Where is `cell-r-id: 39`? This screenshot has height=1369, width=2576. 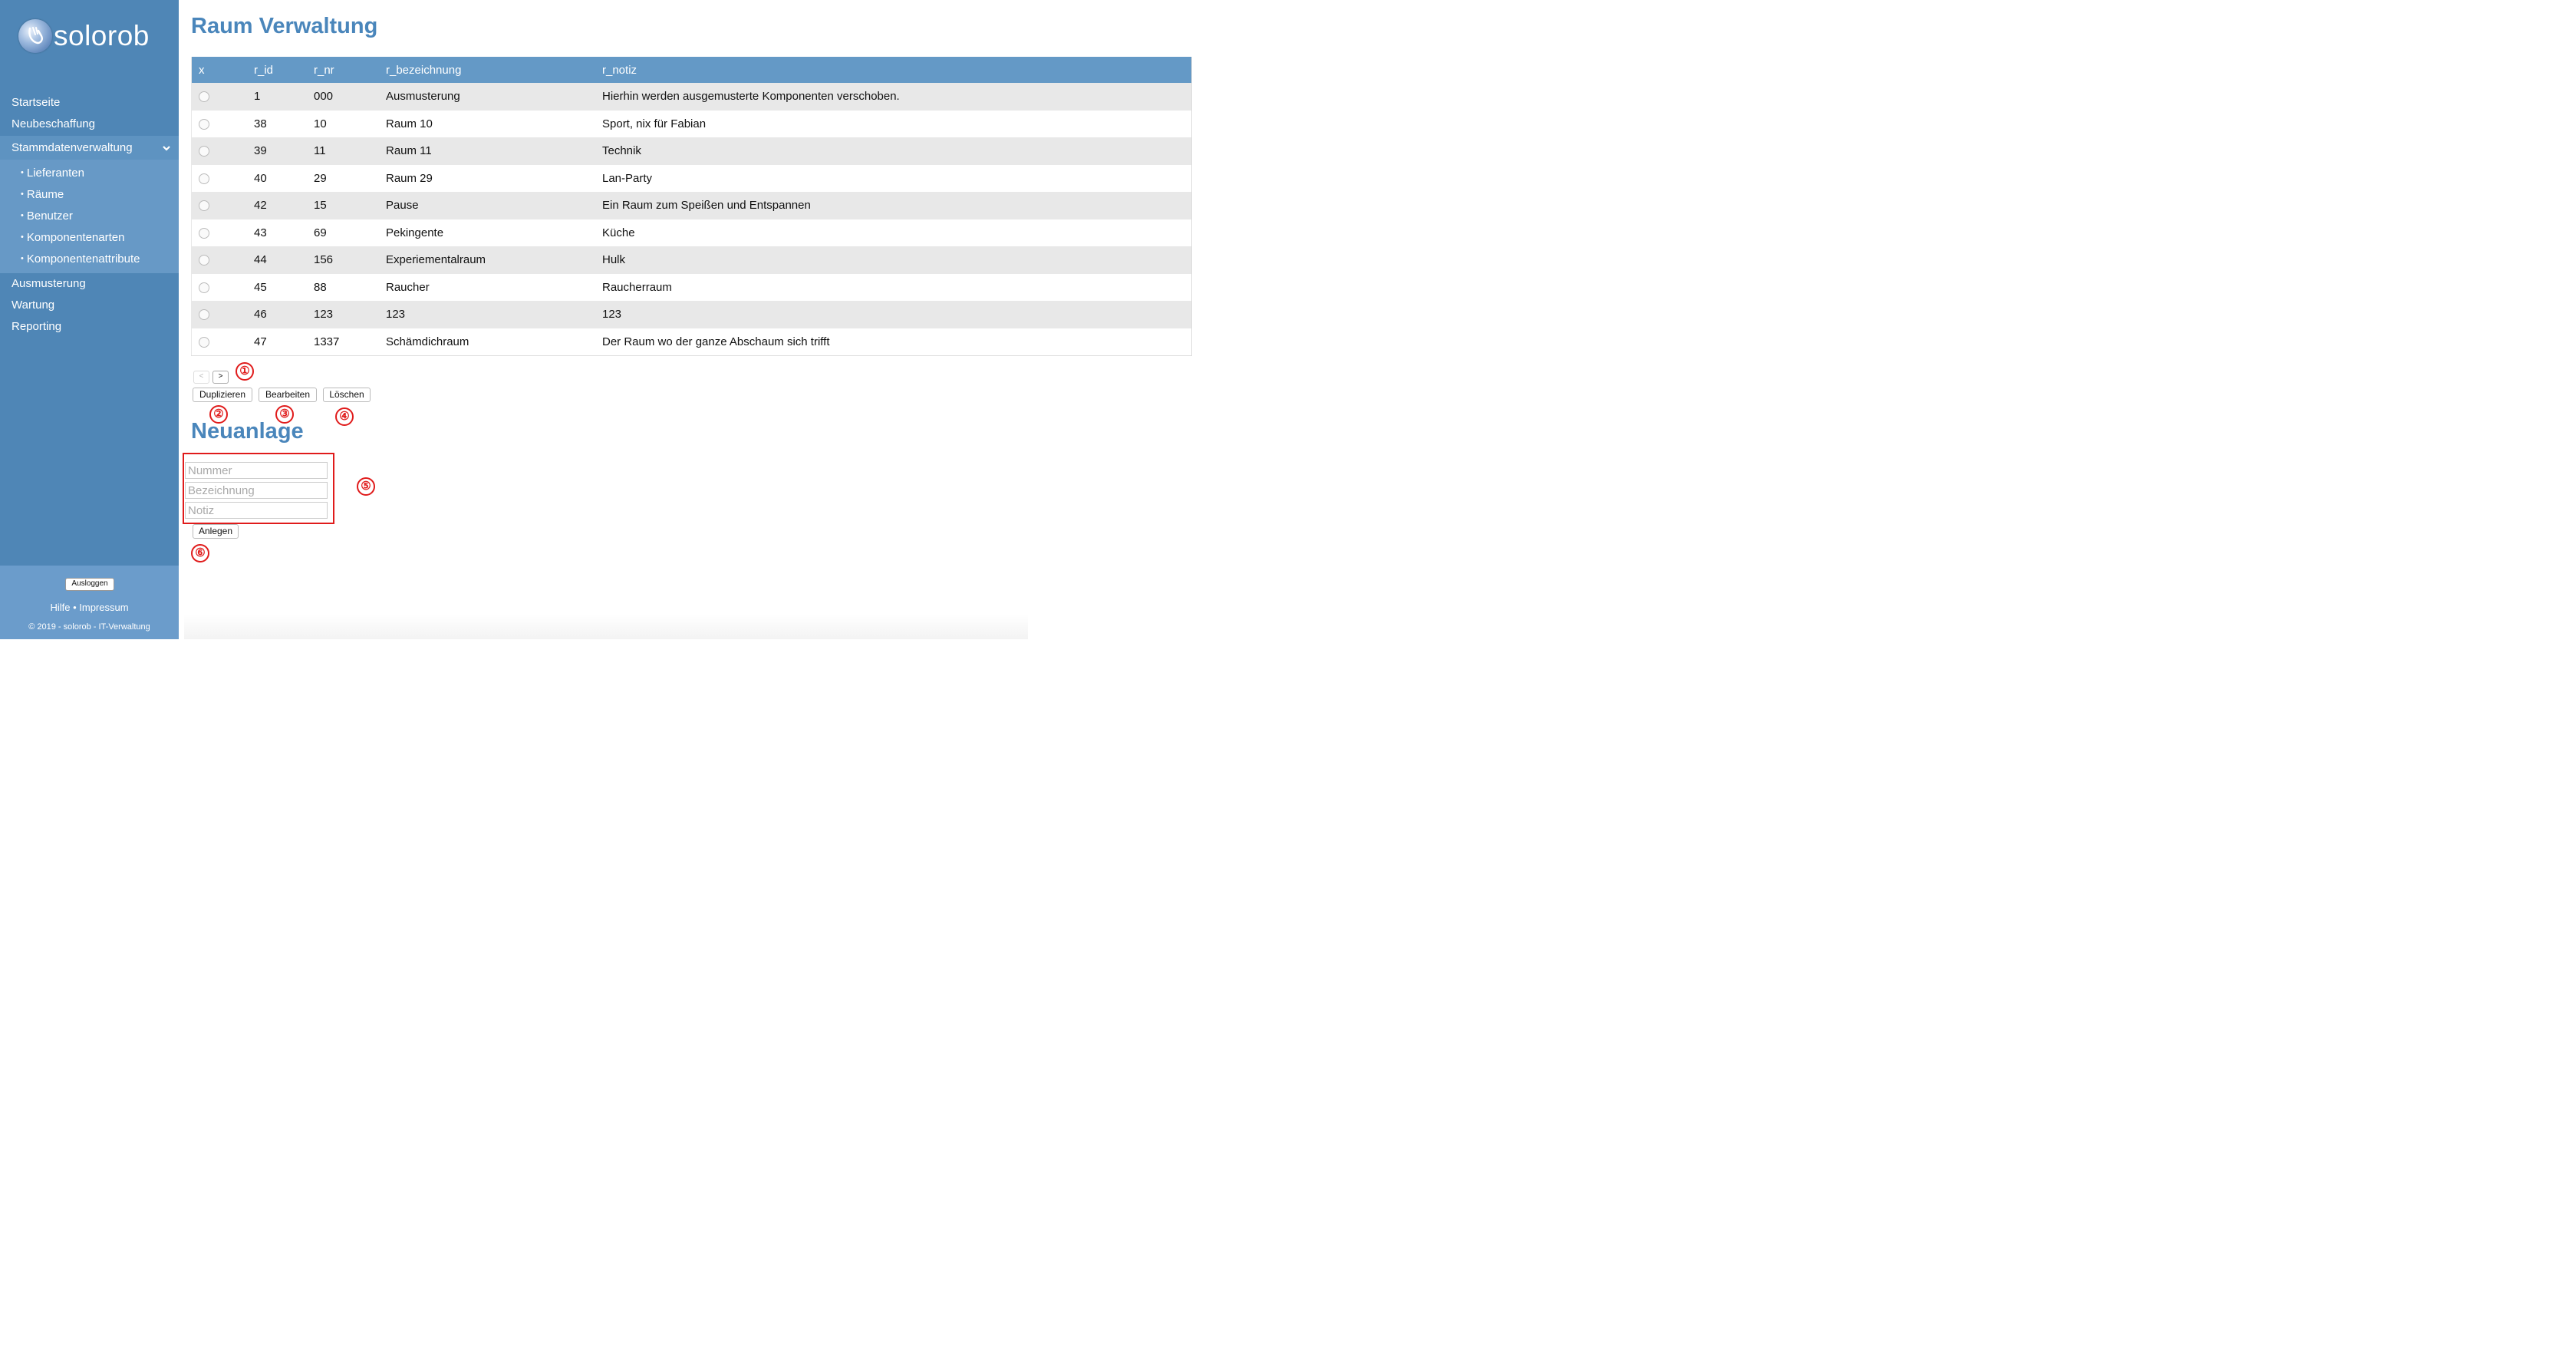 cell-r-id: 39 is located at coordinates (260, 151).